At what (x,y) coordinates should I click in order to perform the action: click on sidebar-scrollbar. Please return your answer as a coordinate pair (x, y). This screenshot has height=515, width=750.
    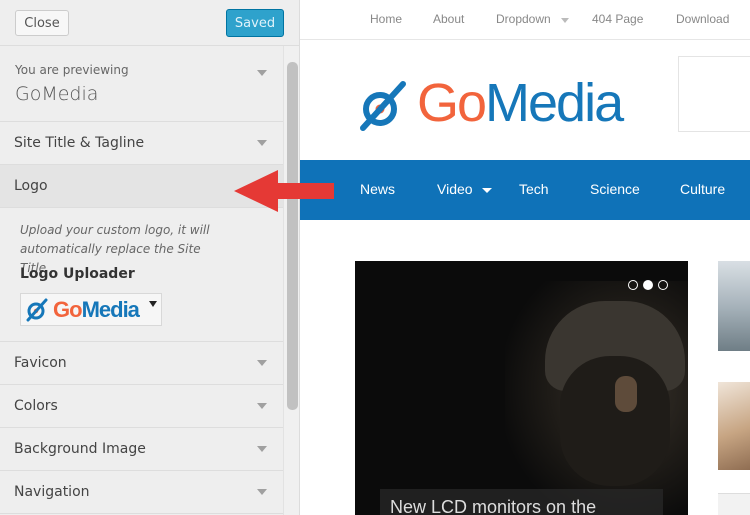
    Looking at the image, I should click on (291, 280).